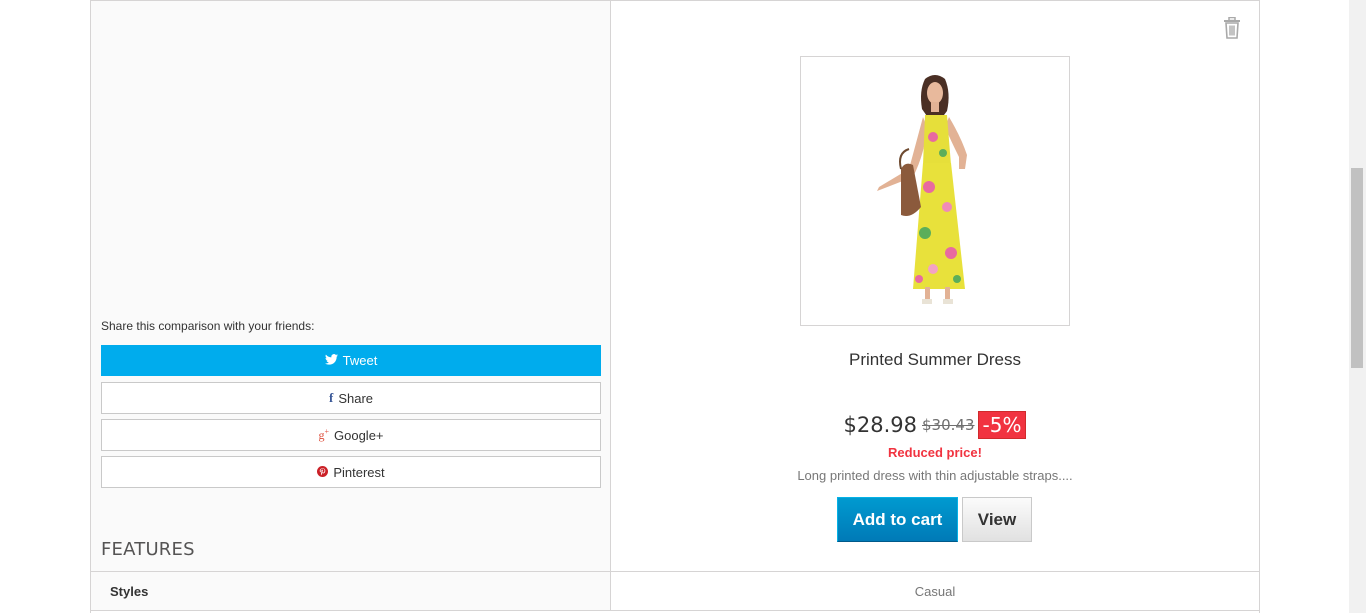  Describe the element at coordinates (356, 398) in the screenshot. I see `facebook-share-label: Share` at that location.